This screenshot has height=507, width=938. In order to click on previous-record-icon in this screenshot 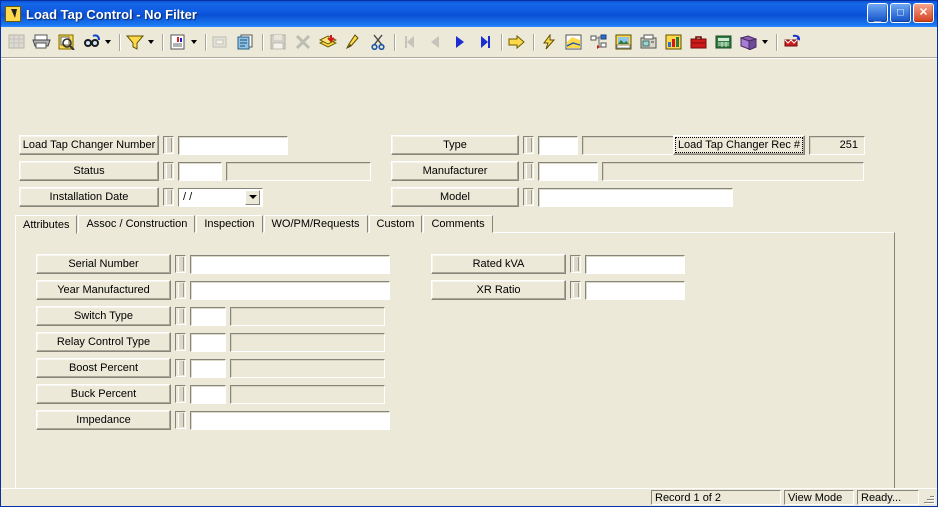, I will do `click(434, 42)`.